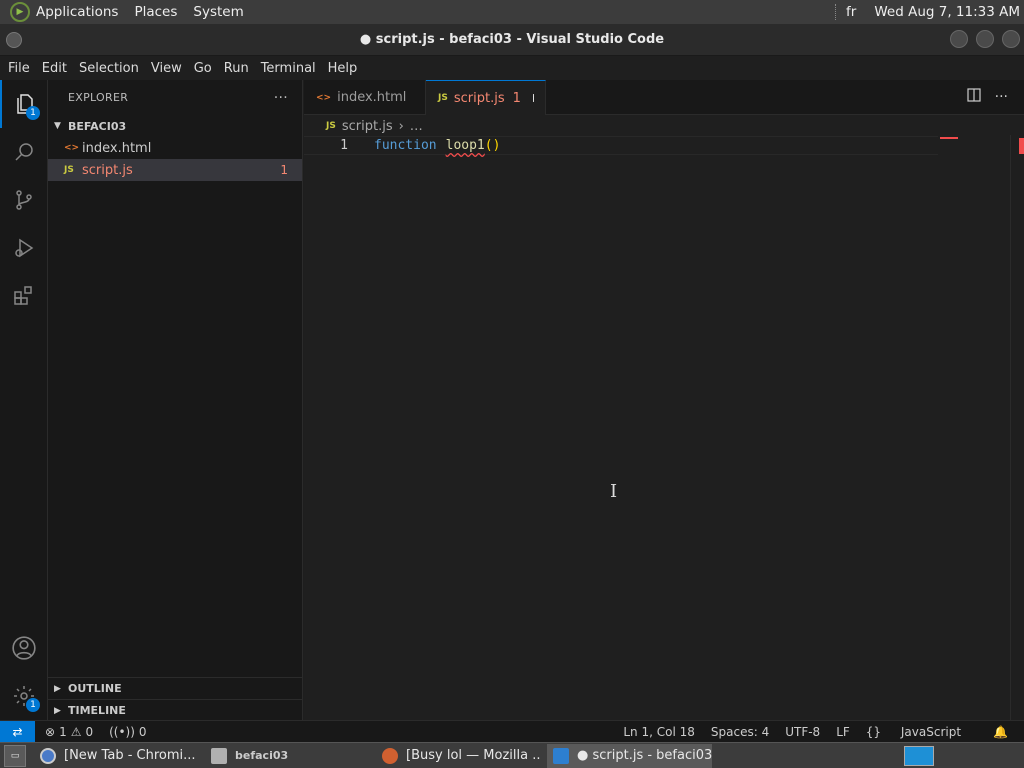 The image size is (1024, 768). I want to click on cursor-position: Ln 1, Col 18, so click(659, 732).